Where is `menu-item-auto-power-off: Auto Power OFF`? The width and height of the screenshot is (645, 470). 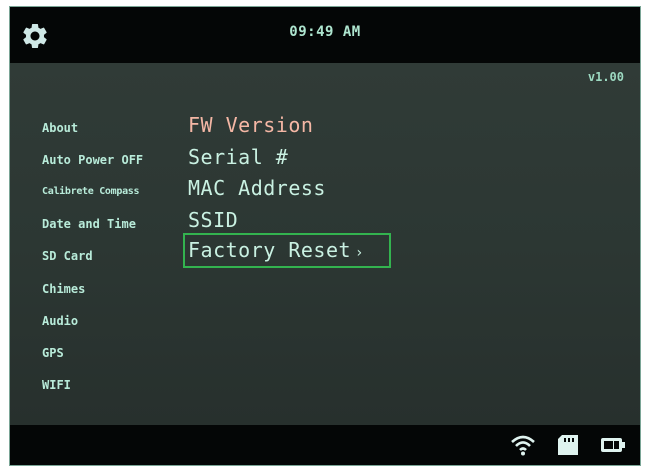 menu-item-auto-power-off: Auto Power OFF is located at coordinates (92, 160).